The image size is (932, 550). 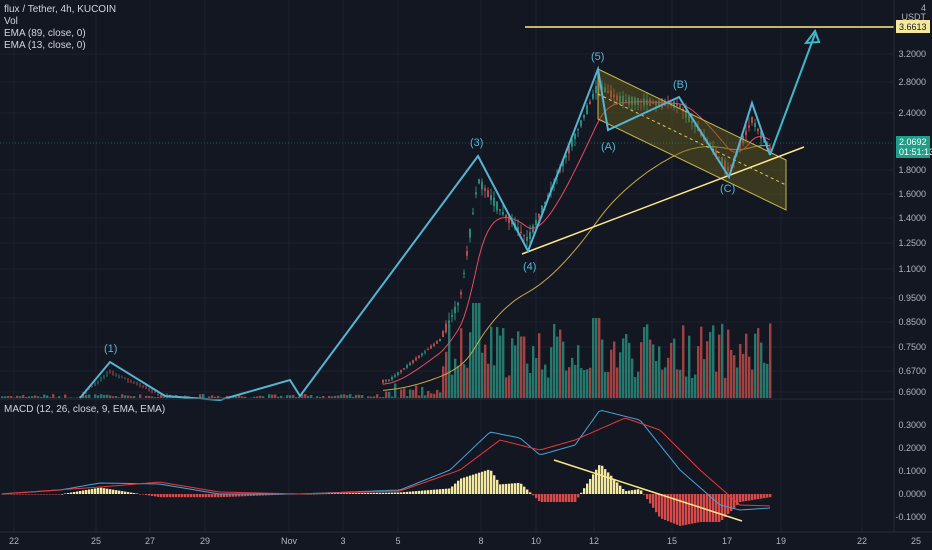 I want to click on symbol-title: flux / Tether, 4h, KUCOIN, so click(x=60, y=10).